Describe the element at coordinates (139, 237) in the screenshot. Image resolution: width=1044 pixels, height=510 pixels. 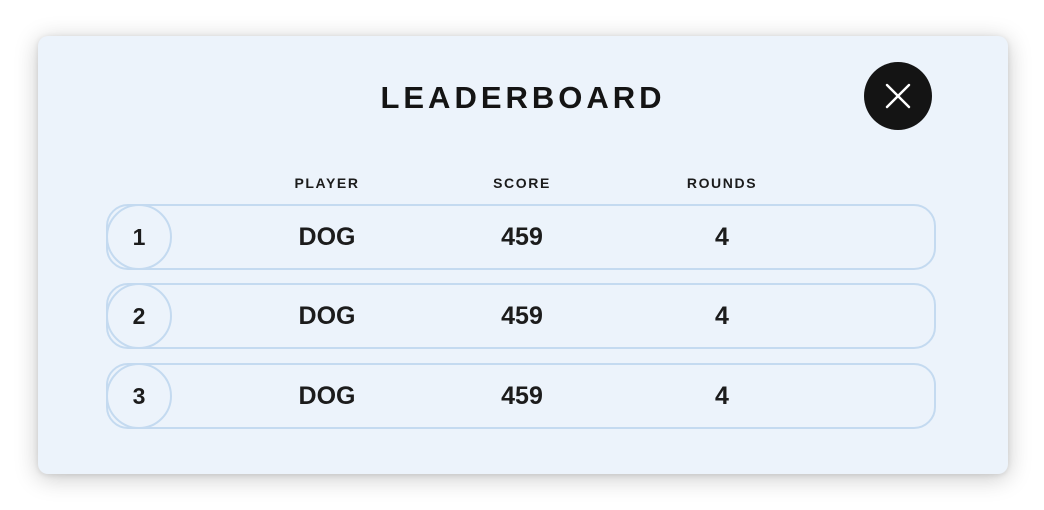
I see `rank-badge: 1` at that location.